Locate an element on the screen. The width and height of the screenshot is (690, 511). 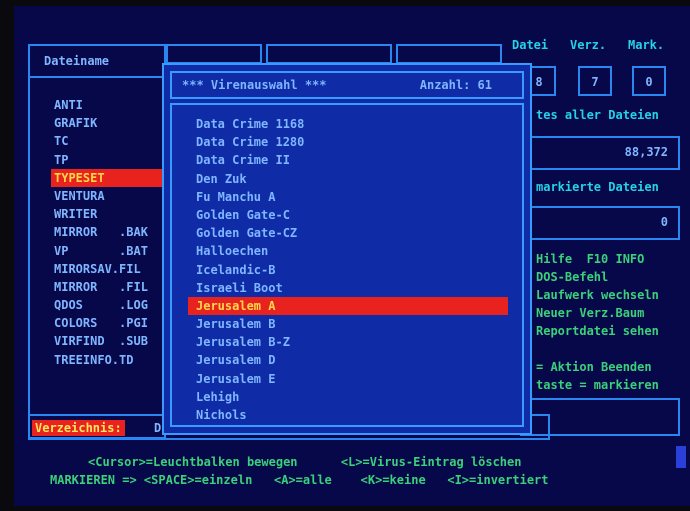
virus-item: Icelandic-B is located at coordinates (348, 270).